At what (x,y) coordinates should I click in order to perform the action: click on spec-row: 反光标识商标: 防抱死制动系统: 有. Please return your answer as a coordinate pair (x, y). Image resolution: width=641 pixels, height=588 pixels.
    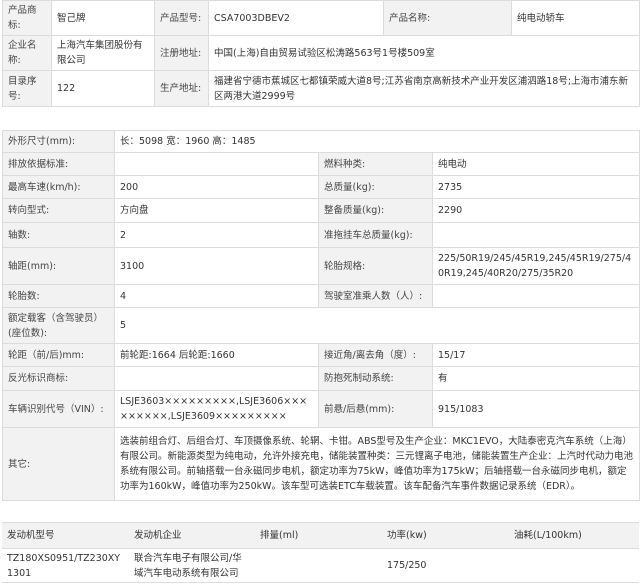
    Looking at the image, I should click on (321, 378).